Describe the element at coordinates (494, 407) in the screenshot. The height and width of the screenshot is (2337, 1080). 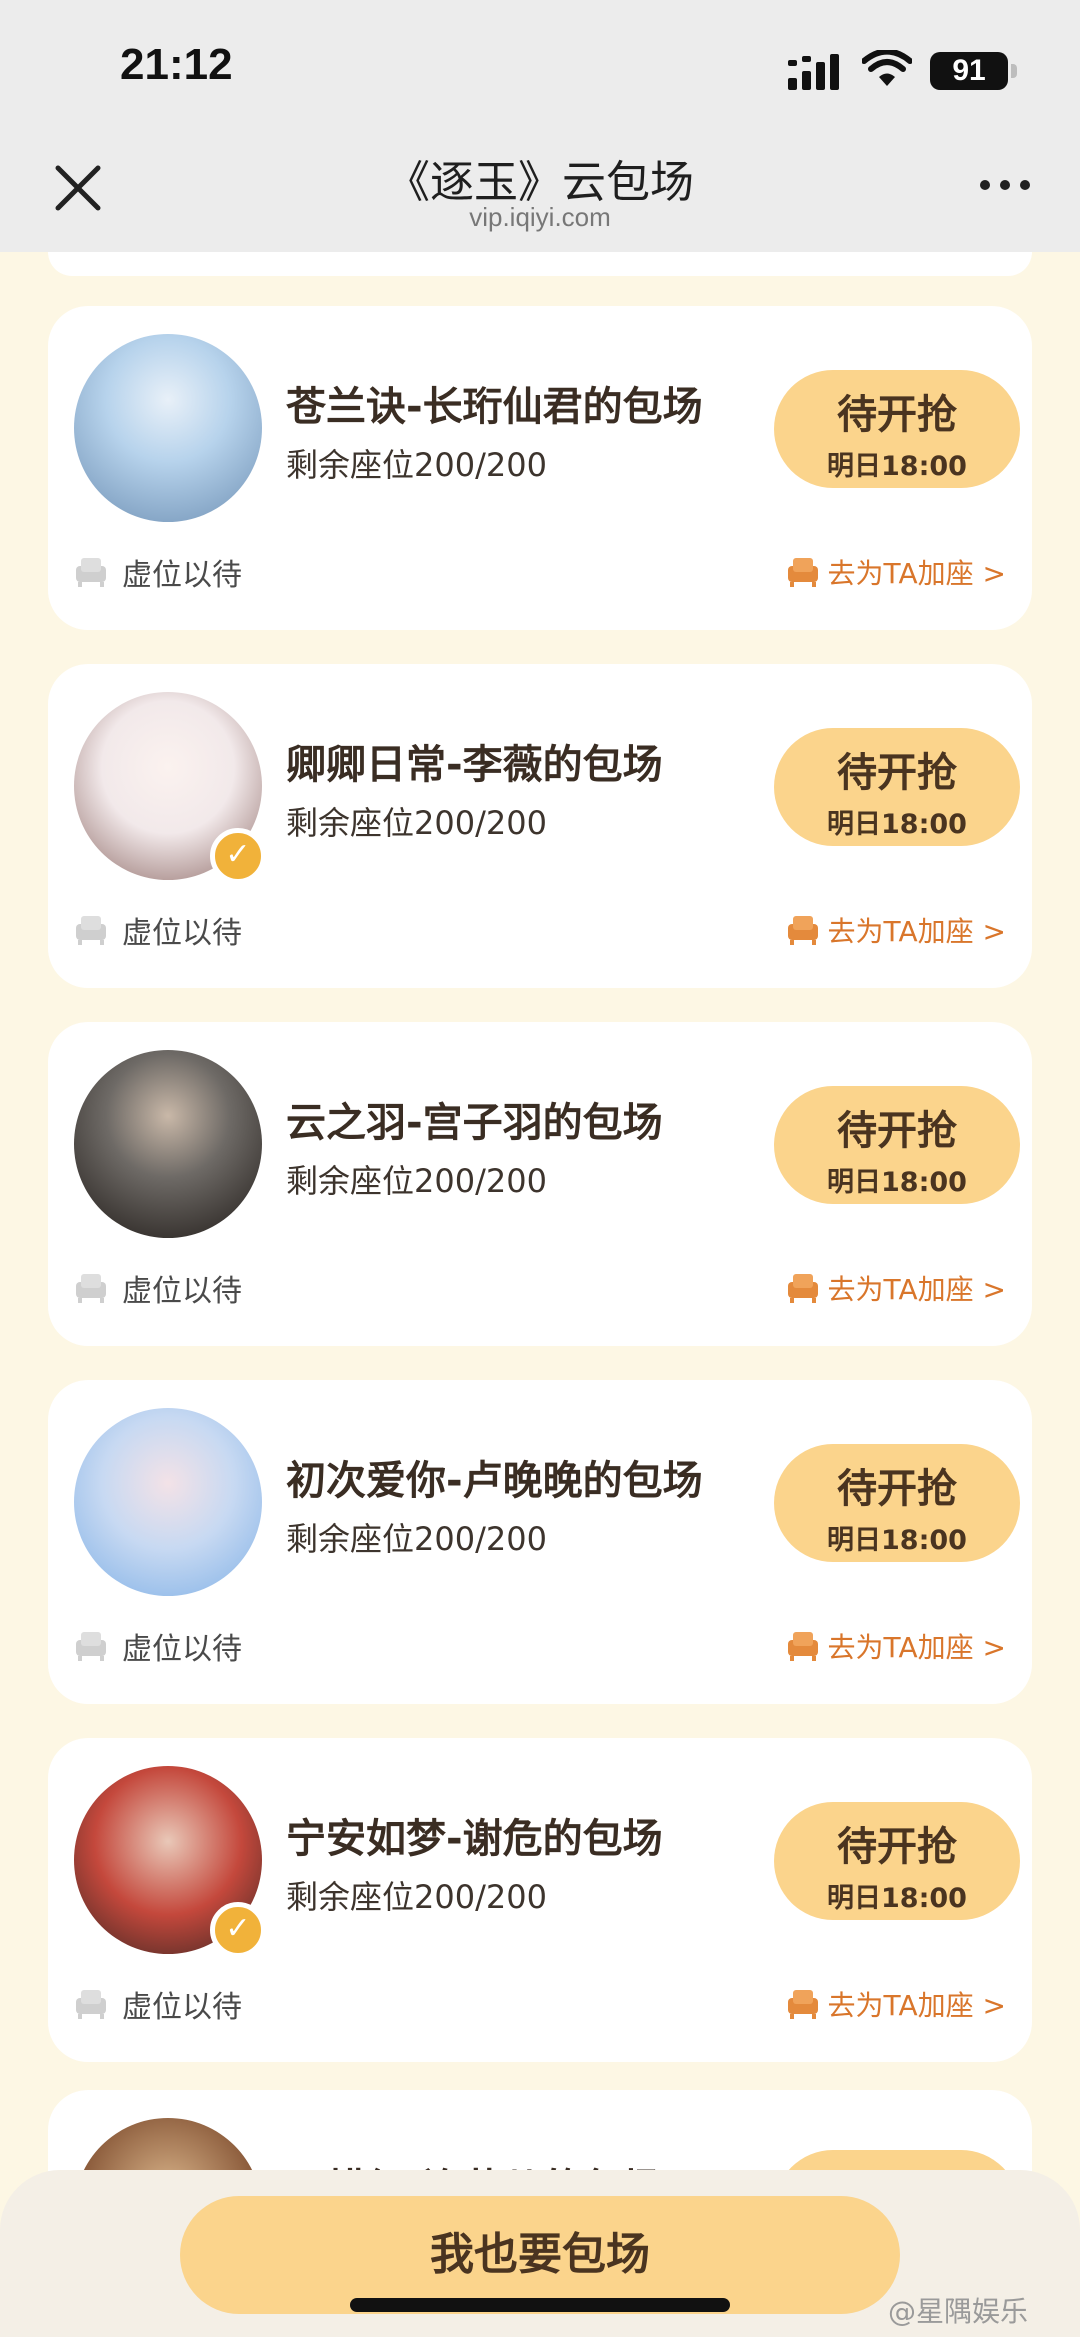
I see `card-title: 苍兰诀-长珩仙君的包场` at that location.